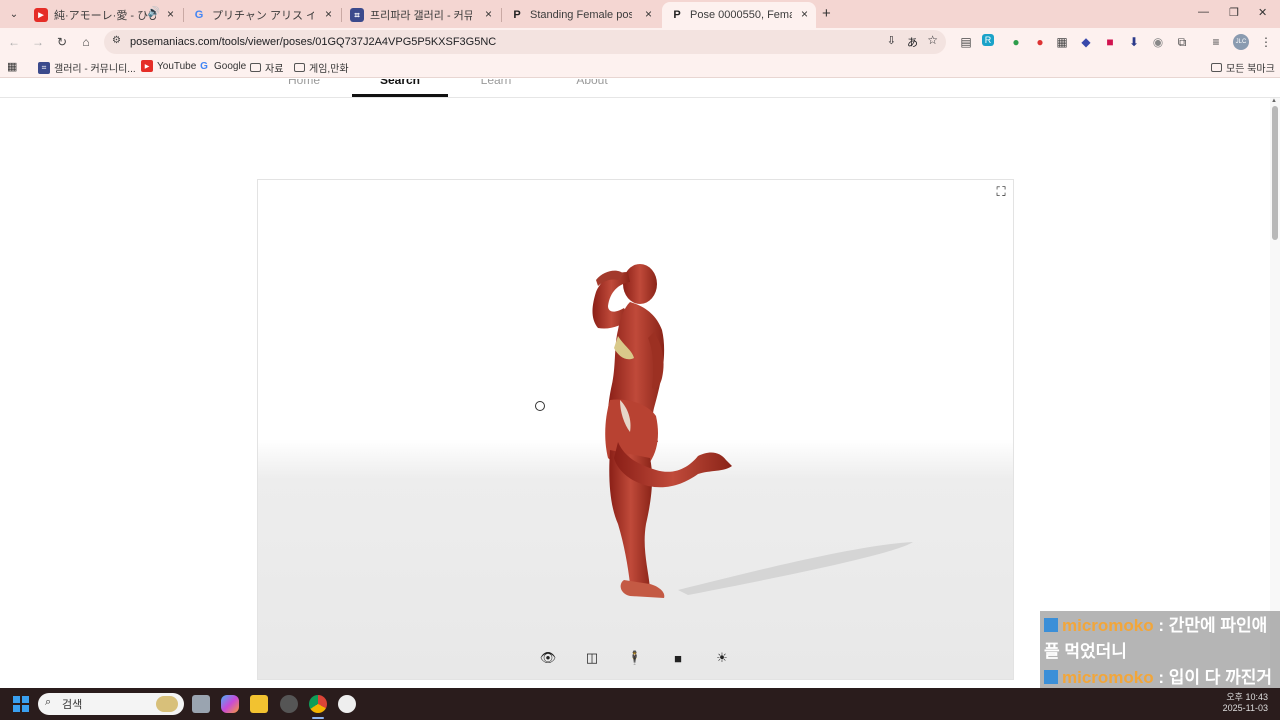  Describe the element at coordinates (1040, 42) in the screenshot. I see `extension-red-icon: ●` at that location.